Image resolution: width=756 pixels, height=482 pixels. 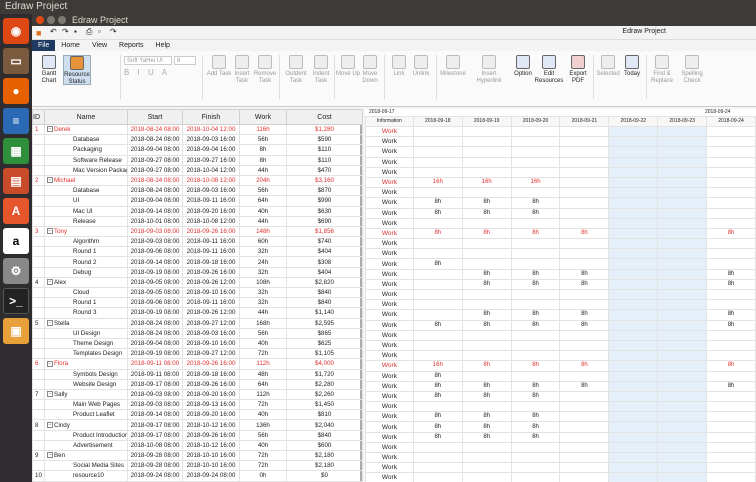 I want to click on row-name: Product Introduction, so click(x=86, y=435).